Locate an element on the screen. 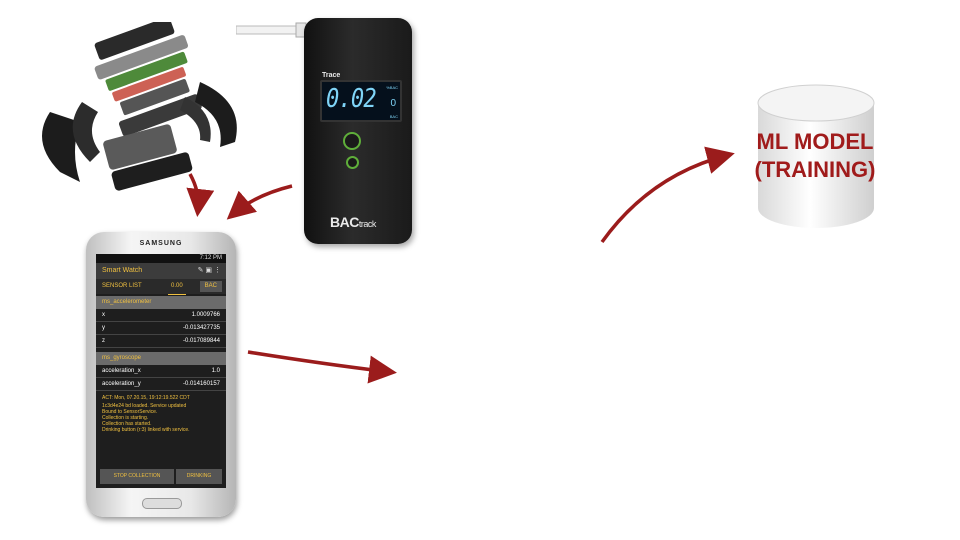 The image size is (960, 540). arrow-watch-to-phone is located at coordinates (200, 195).